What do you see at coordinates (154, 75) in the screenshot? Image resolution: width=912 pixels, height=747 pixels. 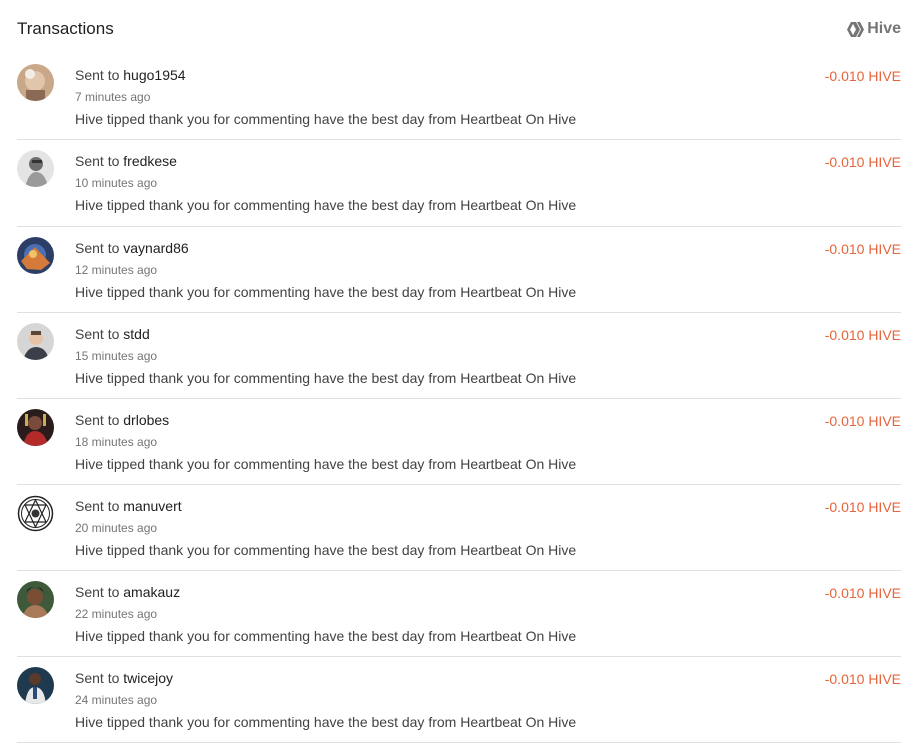 I see `recipient-username-link: hugo1954` at bounding box center [154, 75].